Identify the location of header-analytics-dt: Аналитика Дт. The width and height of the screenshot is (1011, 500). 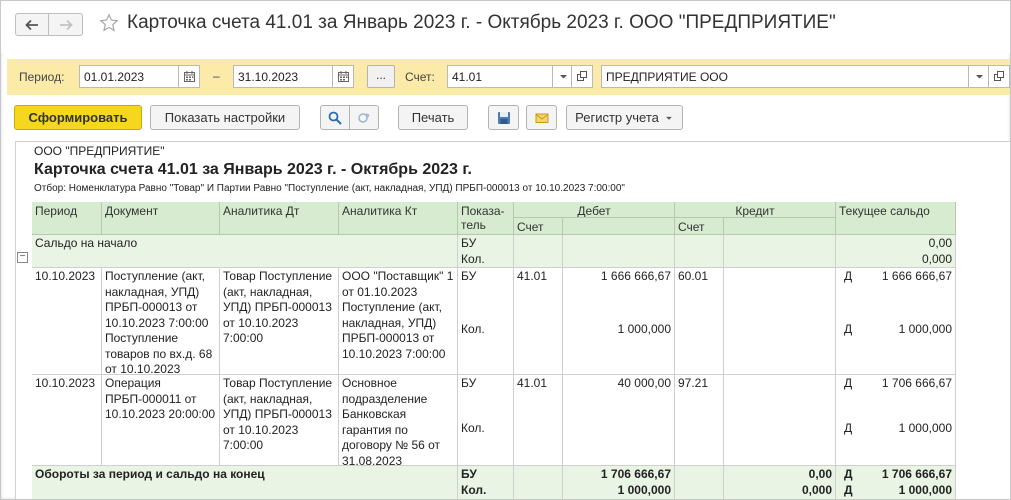
(279, 218).